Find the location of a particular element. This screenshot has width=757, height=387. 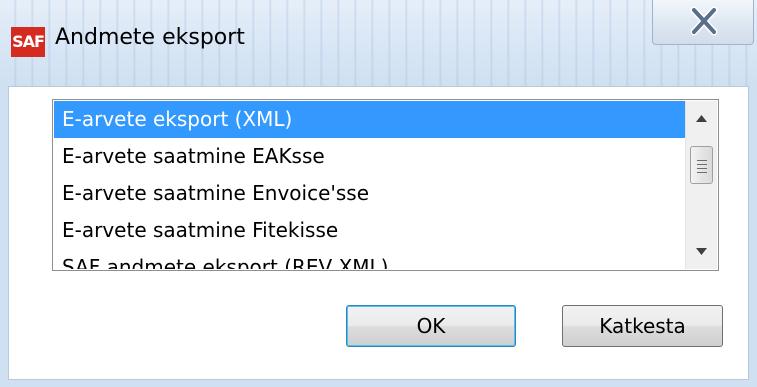

close-button is located at coordinates (703, 22).